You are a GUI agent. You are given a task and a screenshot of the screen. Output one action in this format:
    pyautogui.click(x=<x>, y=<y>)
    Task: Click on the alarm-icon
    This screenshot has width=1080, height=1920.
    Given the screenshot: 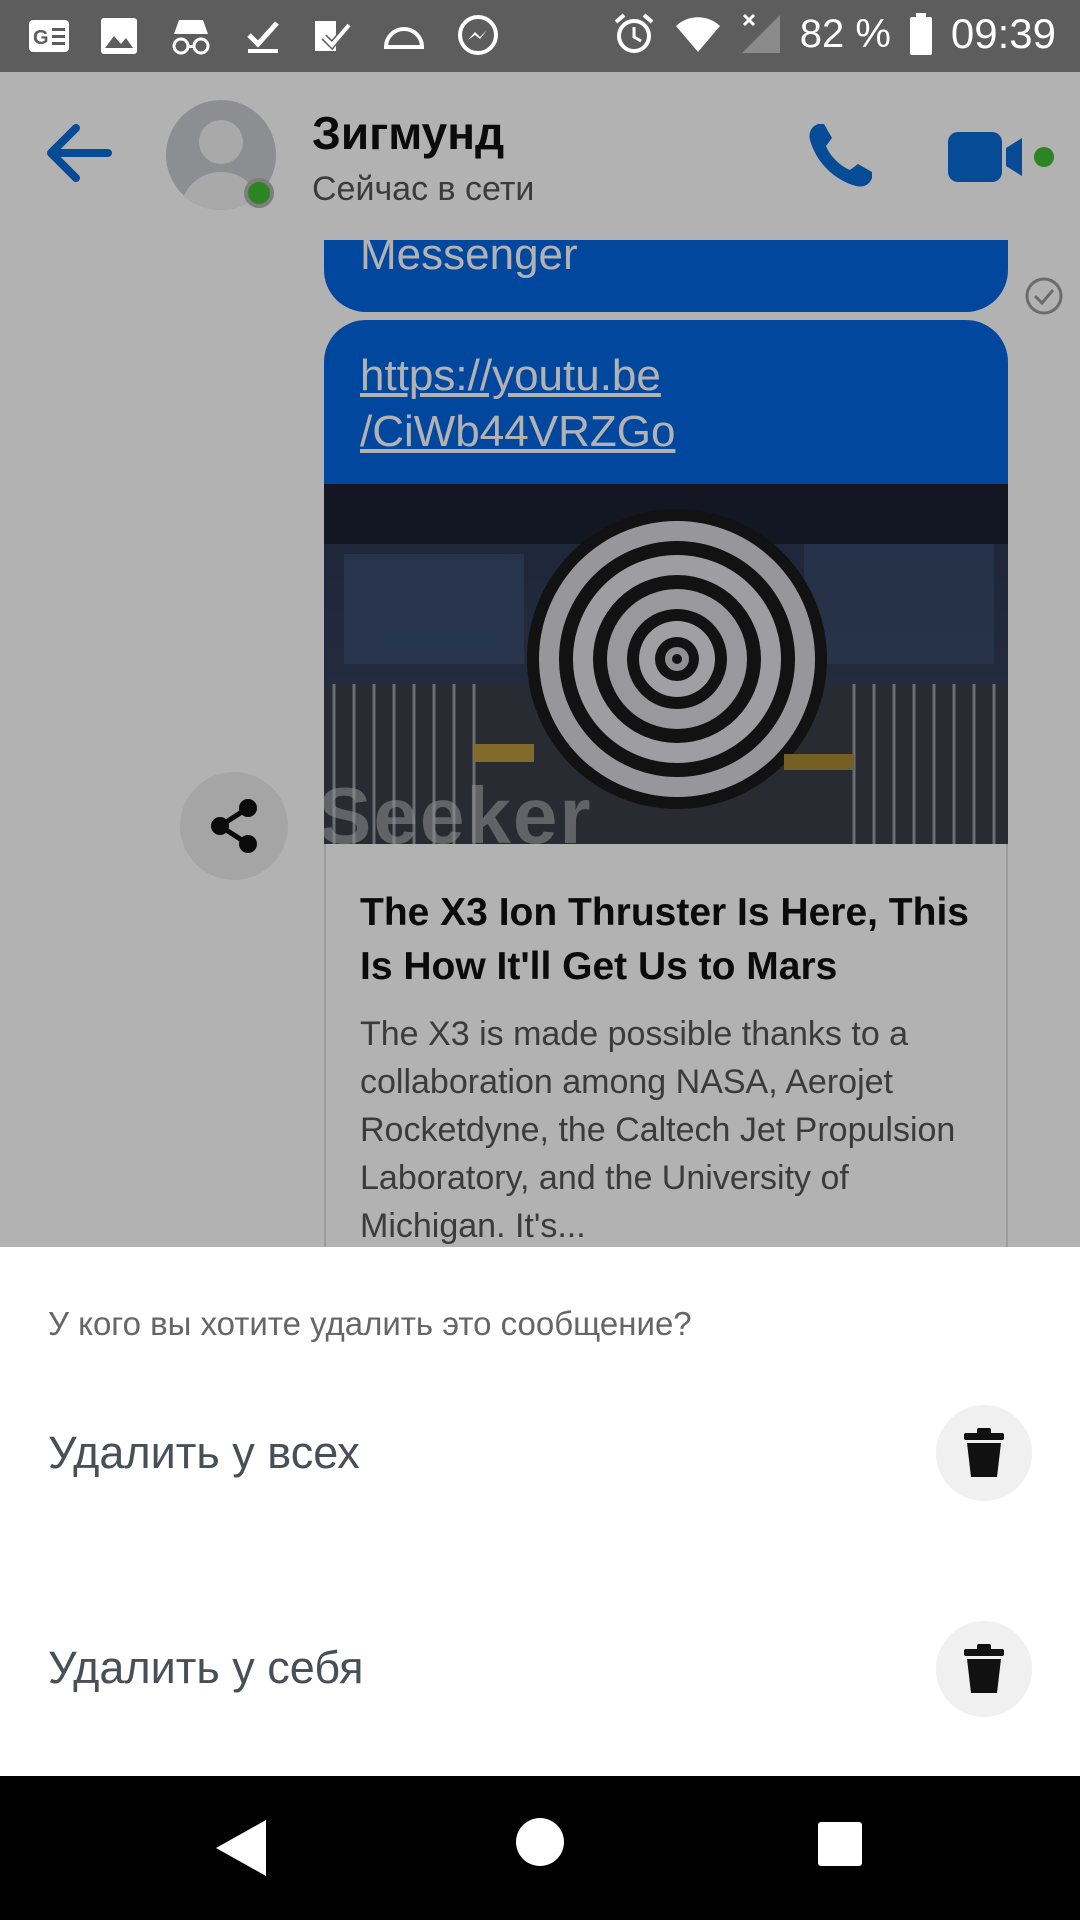 What is the action you would take?
    pyautogui.click(x=634, y=34)
    